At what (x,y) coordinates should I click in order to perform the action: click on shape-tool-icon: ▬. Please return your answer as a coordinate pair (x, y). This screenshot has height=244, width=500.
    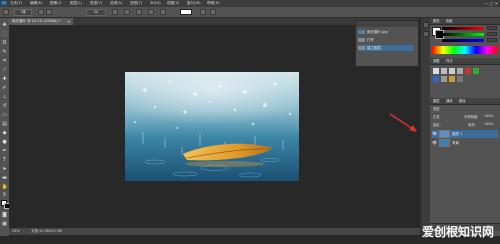
    Looking at the image, I should click on (5, 178).